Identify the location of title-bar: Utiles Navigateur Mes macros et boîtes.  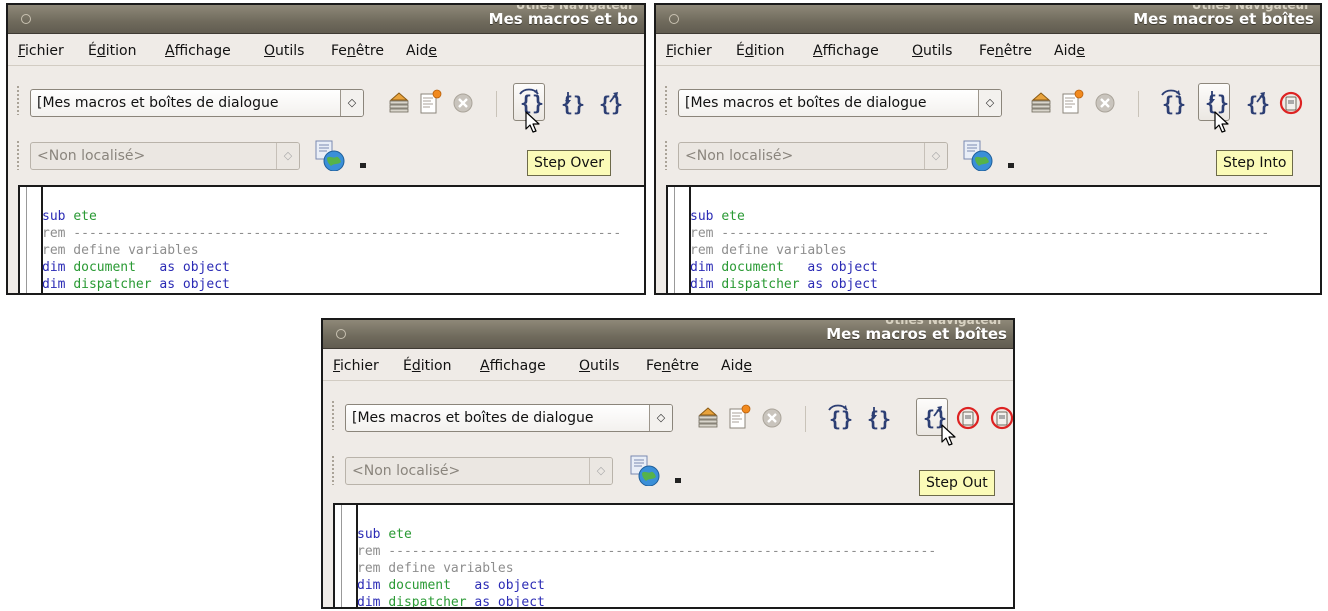
(988, 19).